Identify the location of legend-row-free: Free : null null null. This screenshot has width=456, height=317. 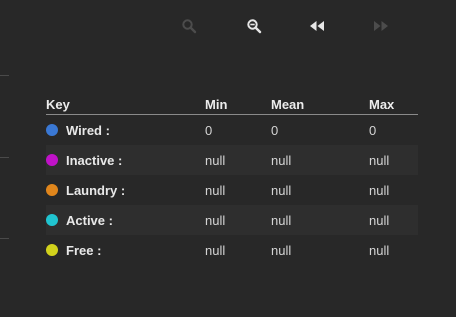
(232, 250).